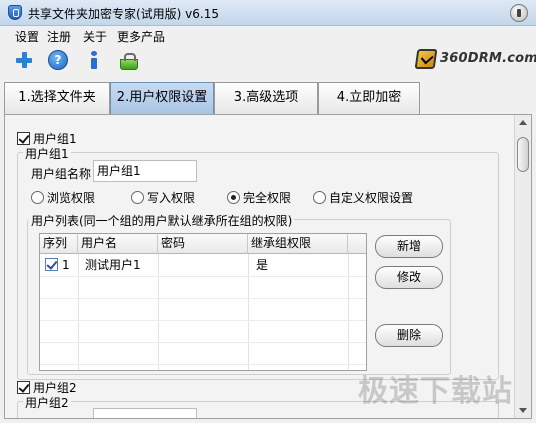 The width and height of the screenshot is (536, 423). I want to click on group1-box-title: 用户组1, so click(47, 153).